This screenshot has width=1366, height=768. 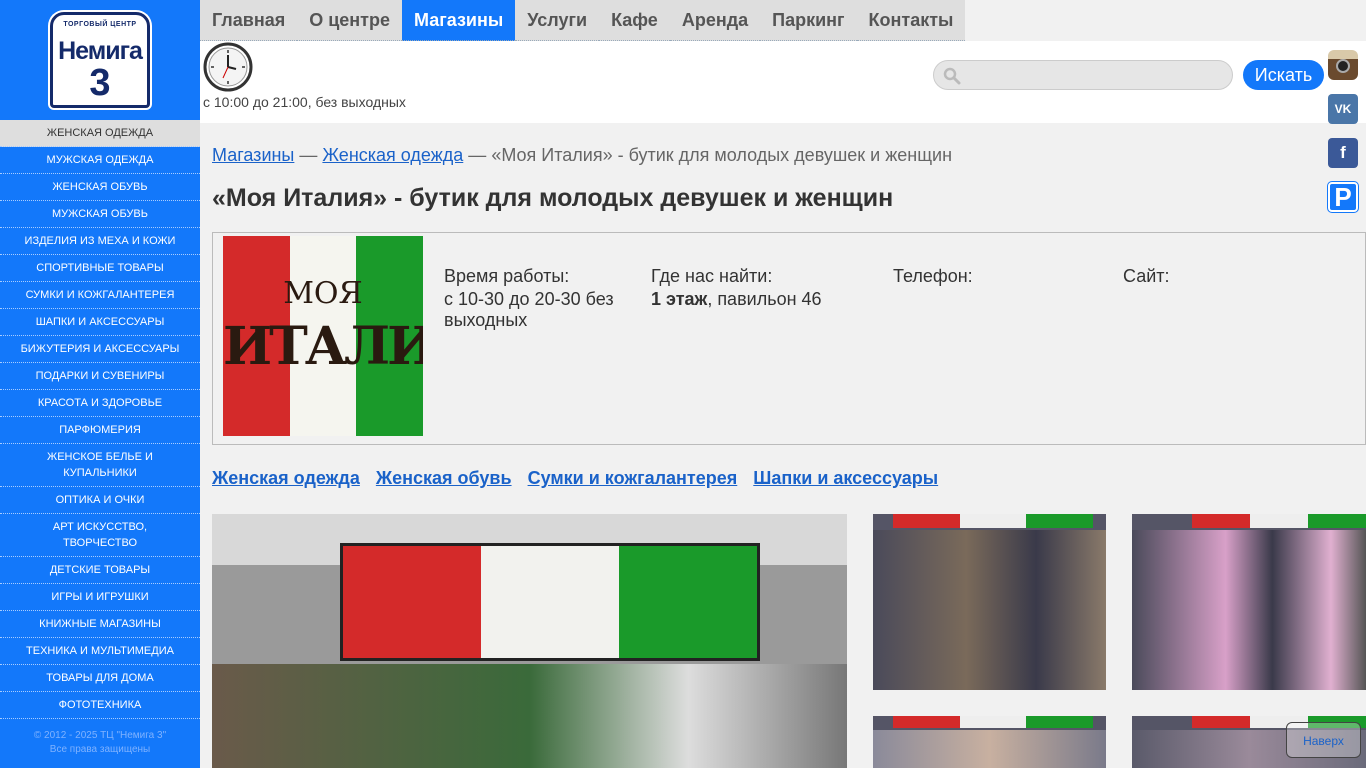 I want to click on sidebar-item-mens-shoes: Мужская обувь, so click(x=100, y=214).